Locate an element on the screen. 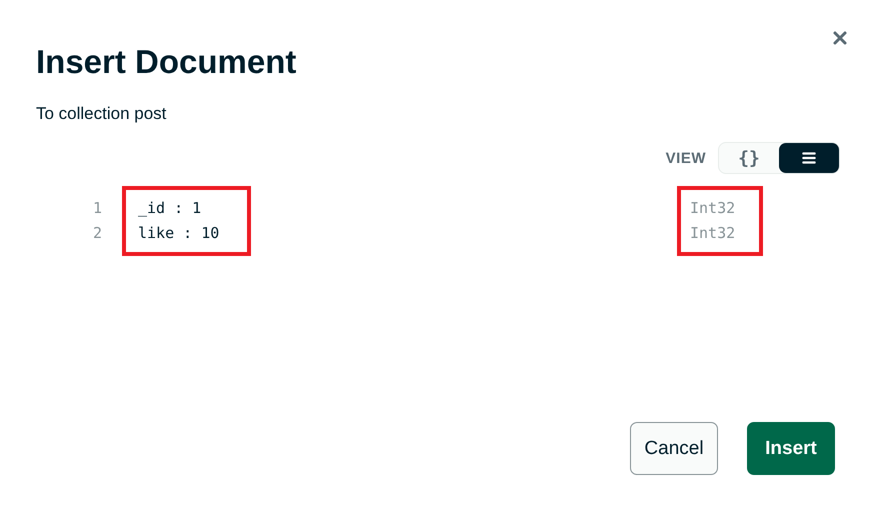 The image size is (880, 518). view-option: {} is located at coordinates (749, 158).